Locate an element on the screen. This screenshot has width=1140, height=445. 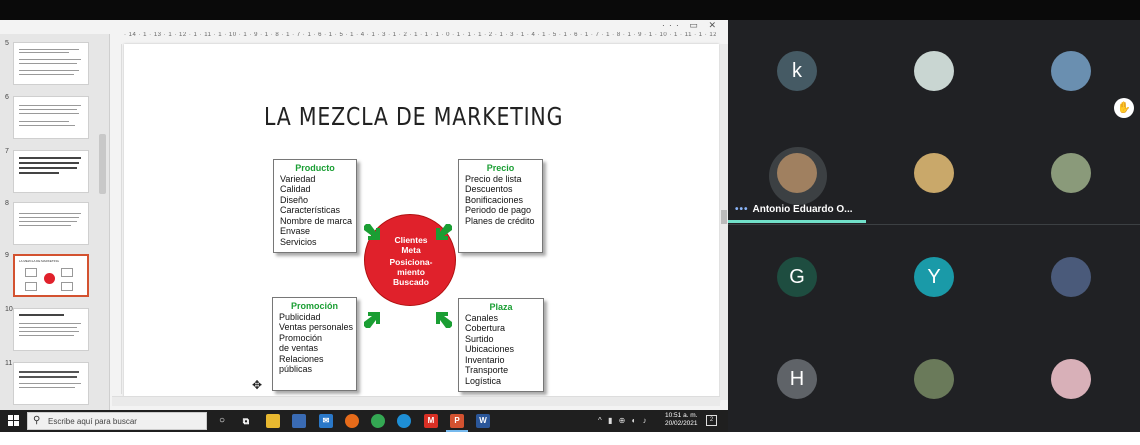
firefox-icon is located at coordinates (352, 421).